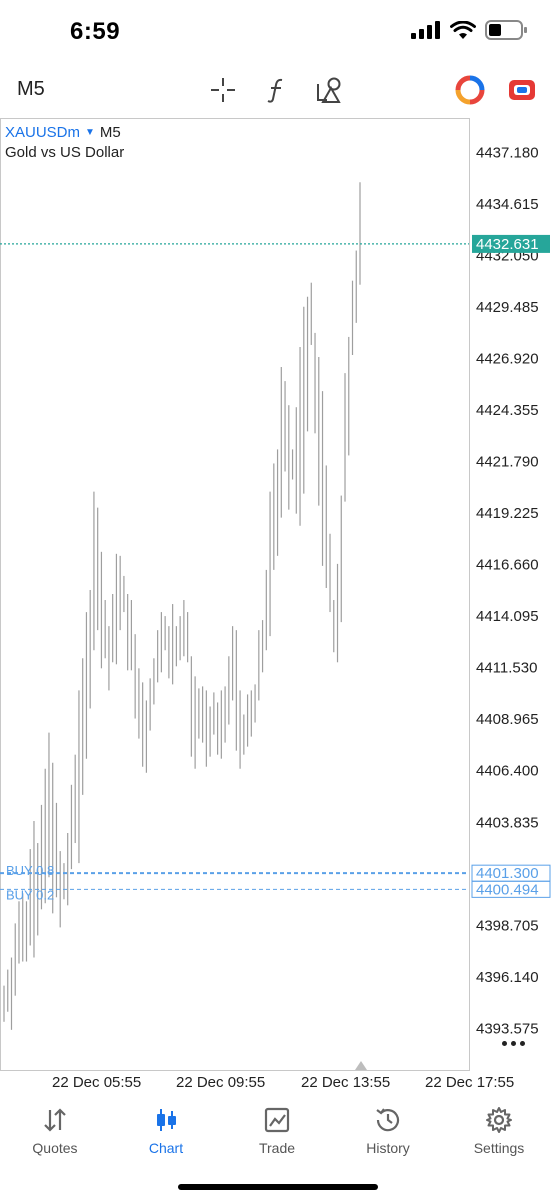 Image resolution: width=555 pixels, height=1200 pixels. I want to click on nav-label: Chart, so click(166, 1148).